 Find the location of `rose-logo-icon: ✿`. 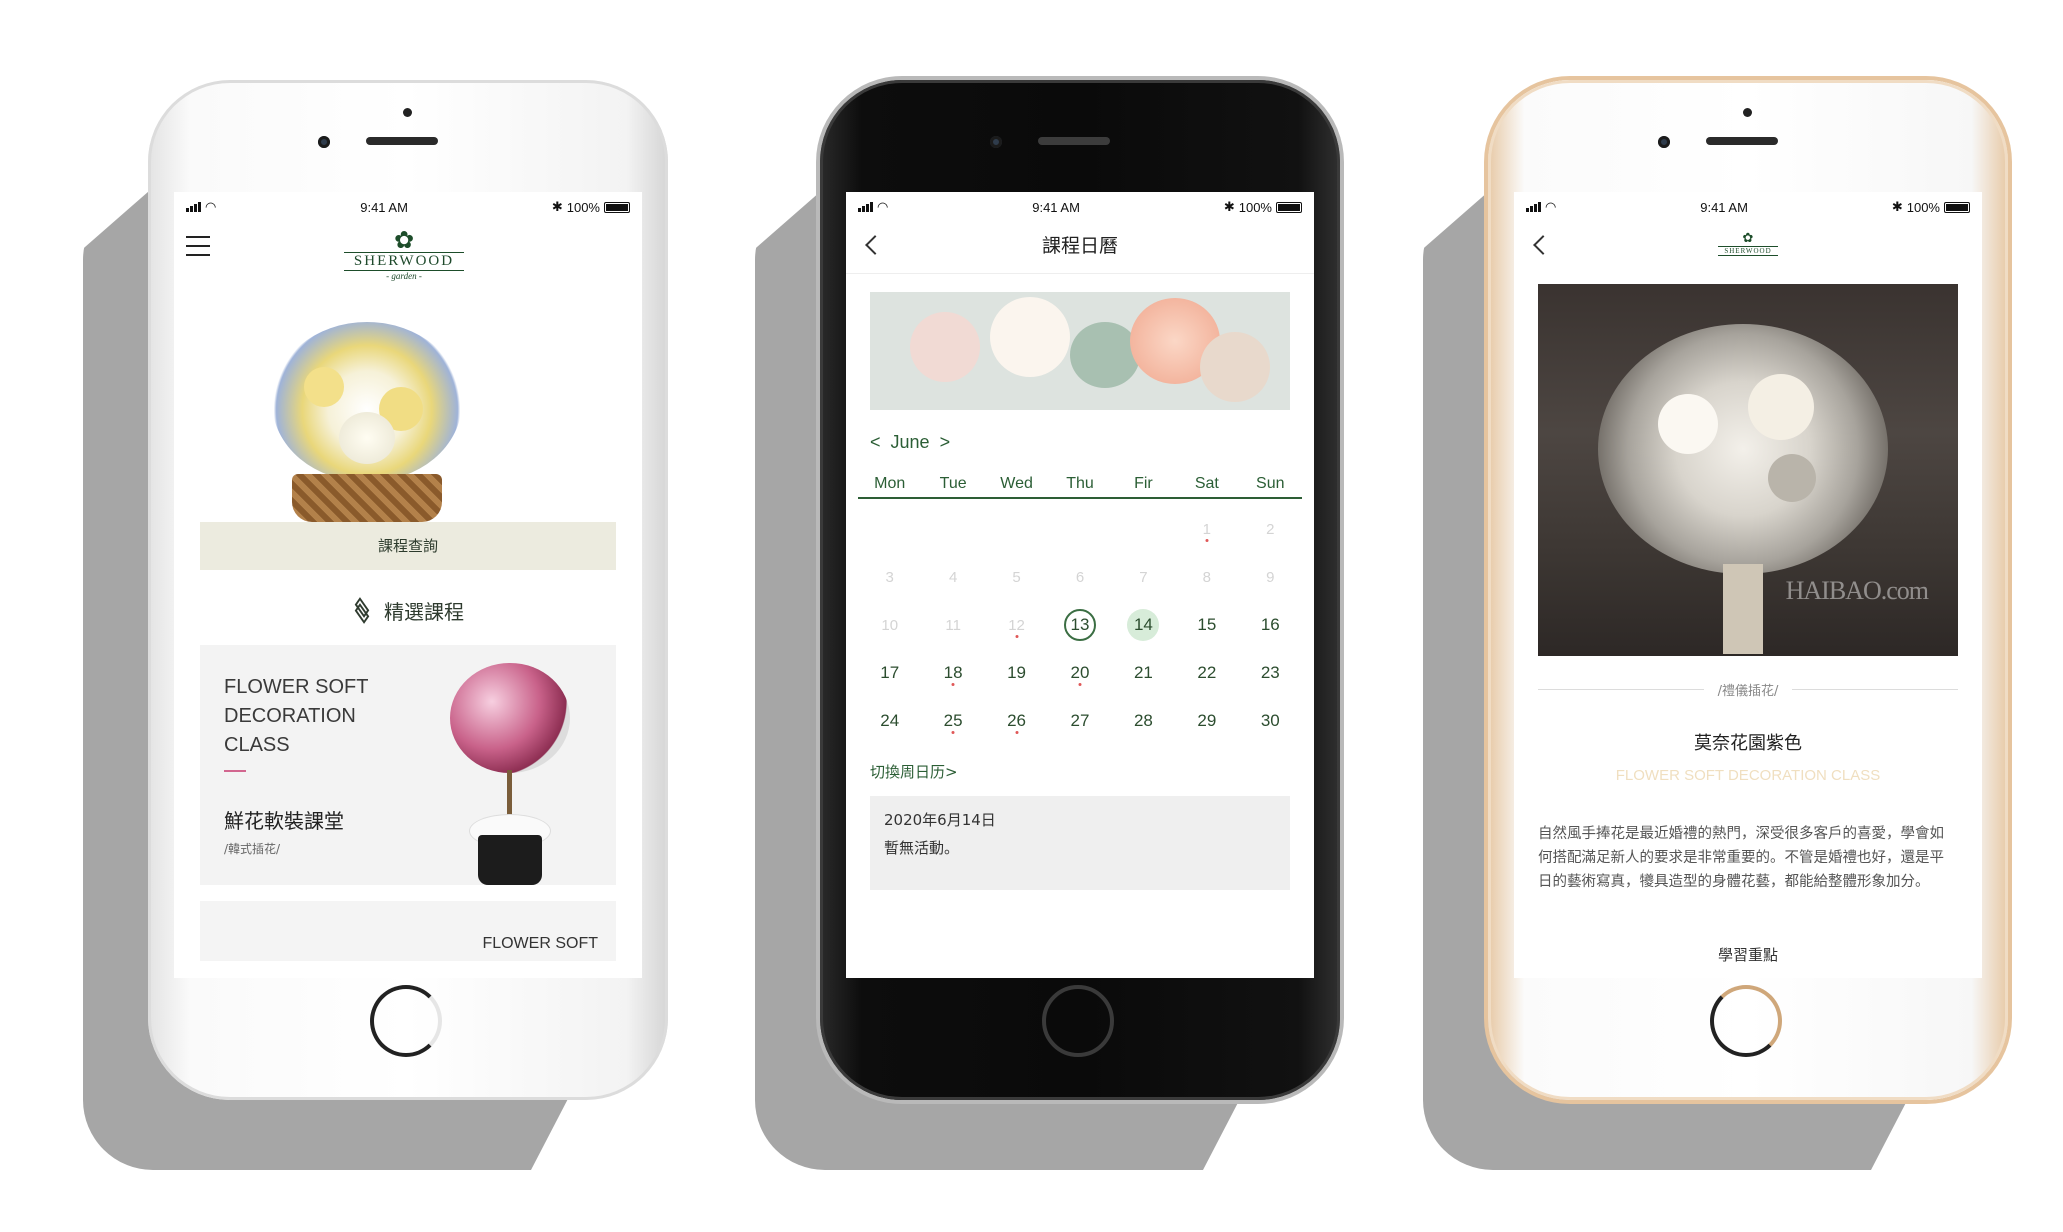

rose-logo-icon: ✿ is located at coordinates (404, 240).